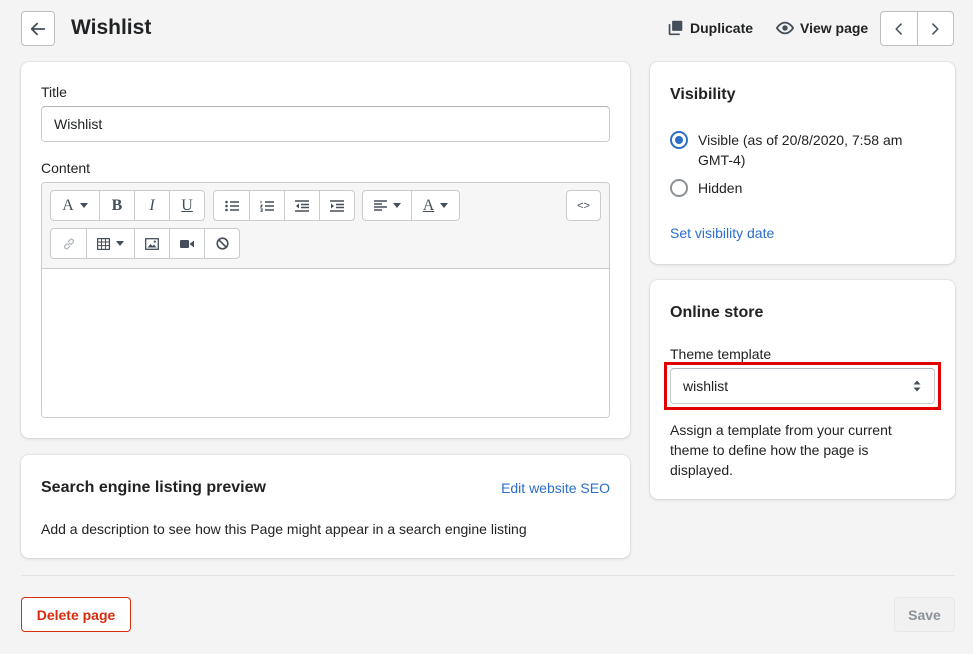 This screenshot has height=654, width=973. What do you see at coordinates (721, 354) in the screenshot?
I see `theme-template-label: Theme template` at bounding box center [721, 354].